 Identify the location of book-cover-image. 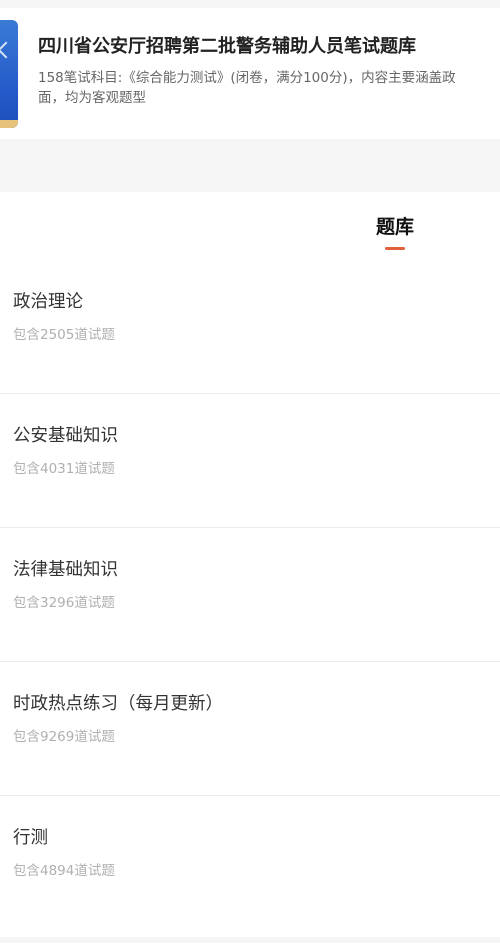
(9, 74).